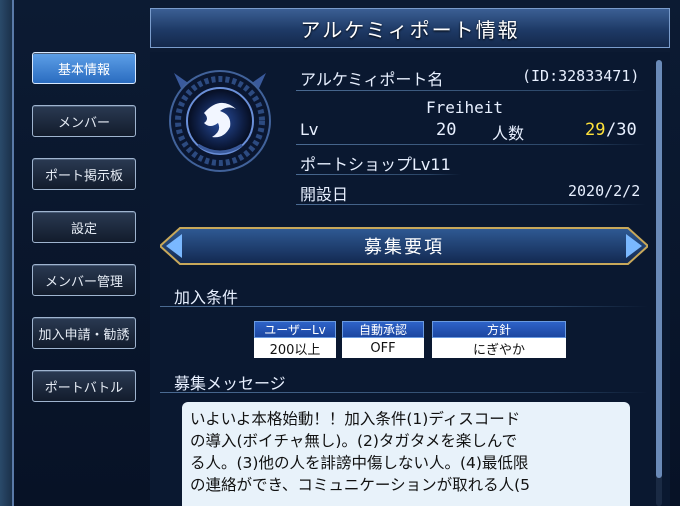  What do you see at coordinates (84, 227) in the screenshot?
I see `sidebar-item-settings: 設定` at bounding box center [84, 227].